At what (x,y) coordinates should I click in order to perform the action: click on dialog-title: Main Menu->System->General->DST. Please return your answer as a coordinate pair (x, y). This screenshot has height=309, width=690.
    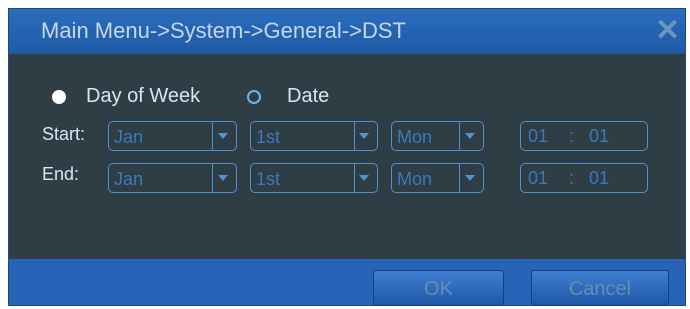
    Looking at the image, I should click on (223, 30).